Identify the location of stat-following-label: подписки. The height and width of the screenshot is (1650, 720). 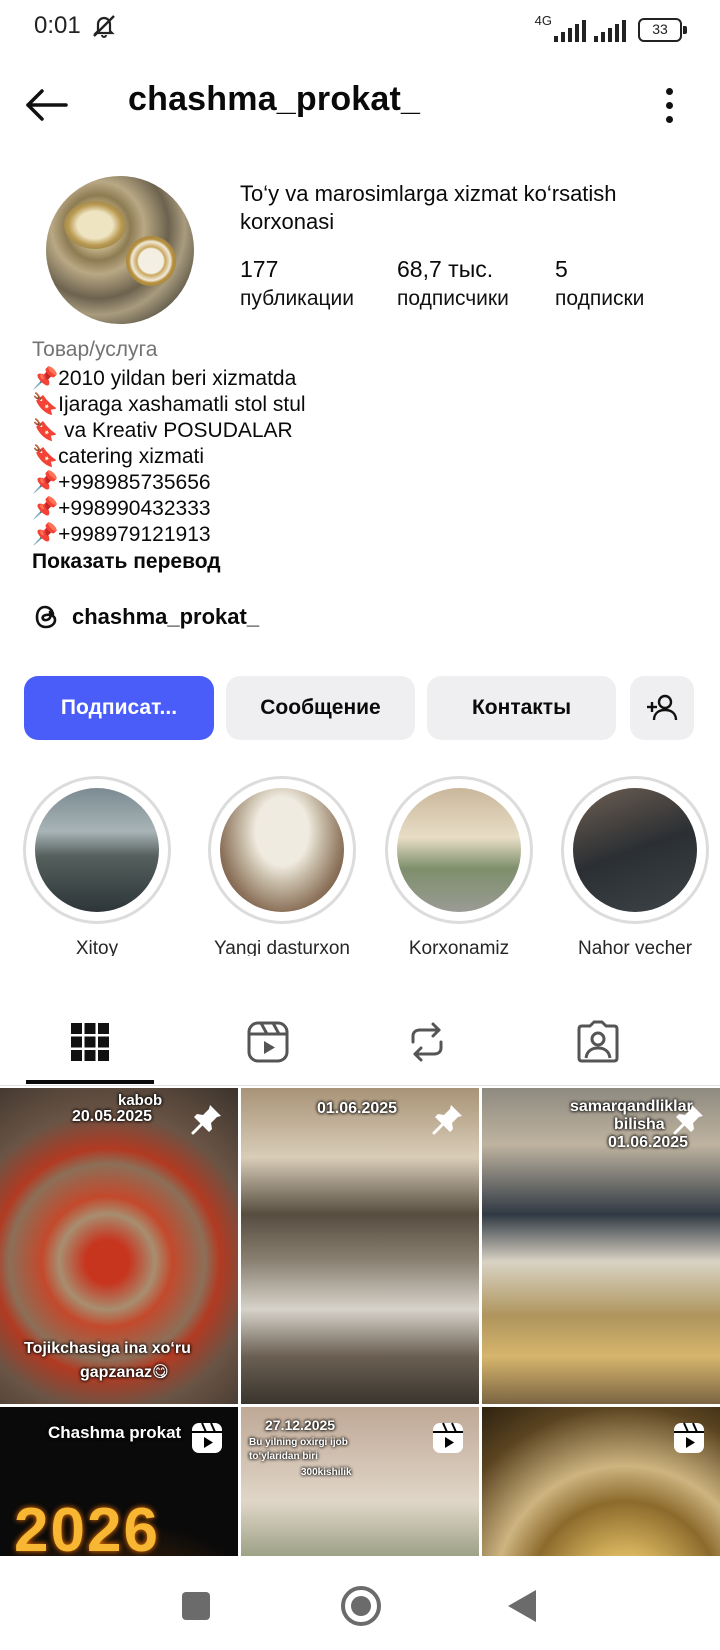
(600, 298).